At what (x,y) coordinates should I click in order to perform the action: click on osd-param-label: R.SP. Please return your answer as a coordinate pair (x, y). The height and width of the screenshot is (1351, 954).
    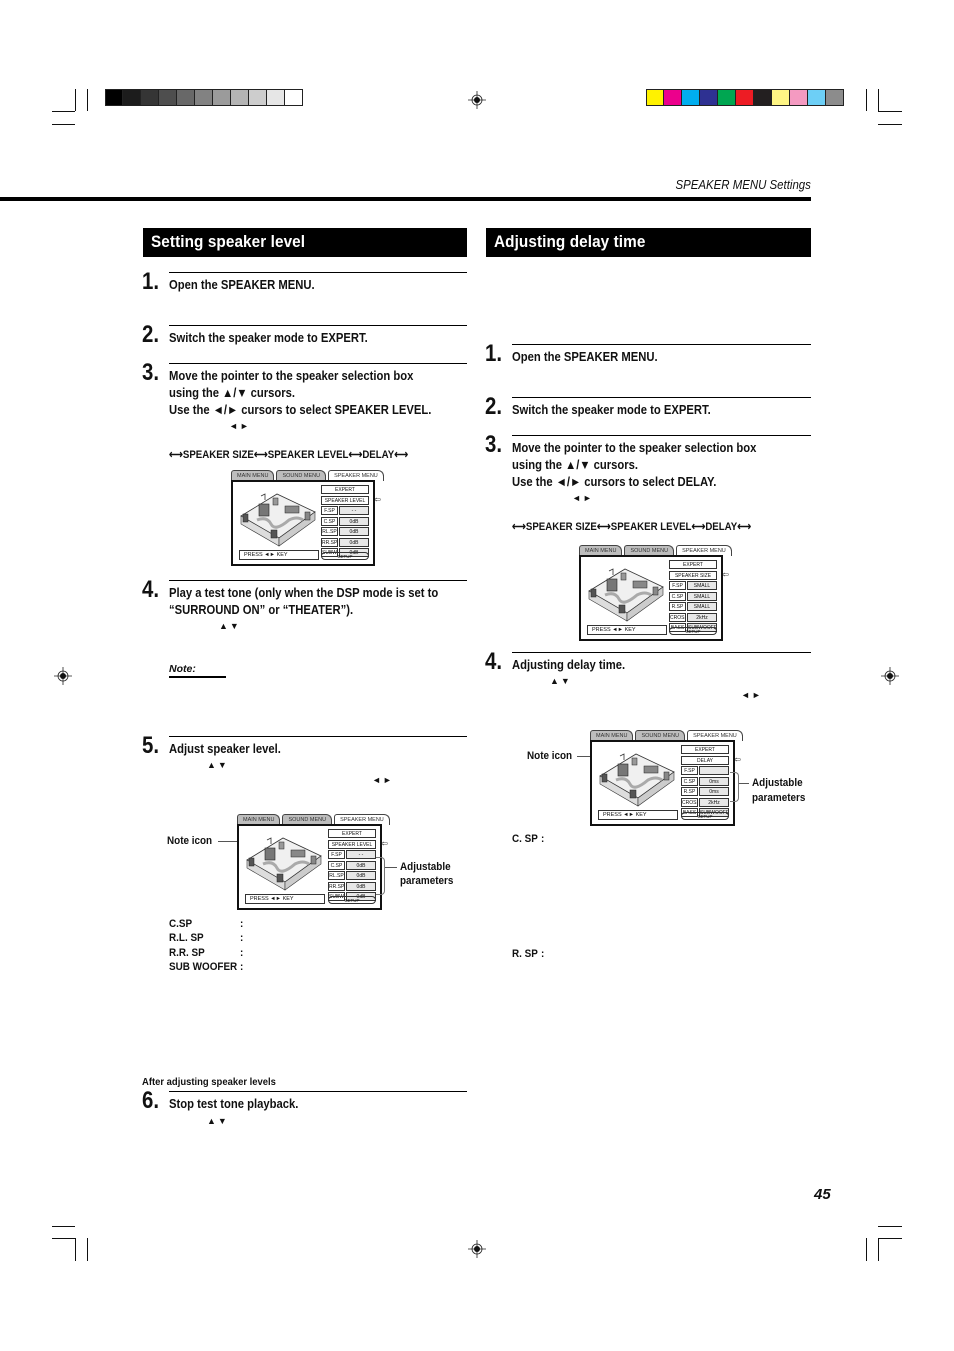
    Looking at the image, I should click on (689, 791).